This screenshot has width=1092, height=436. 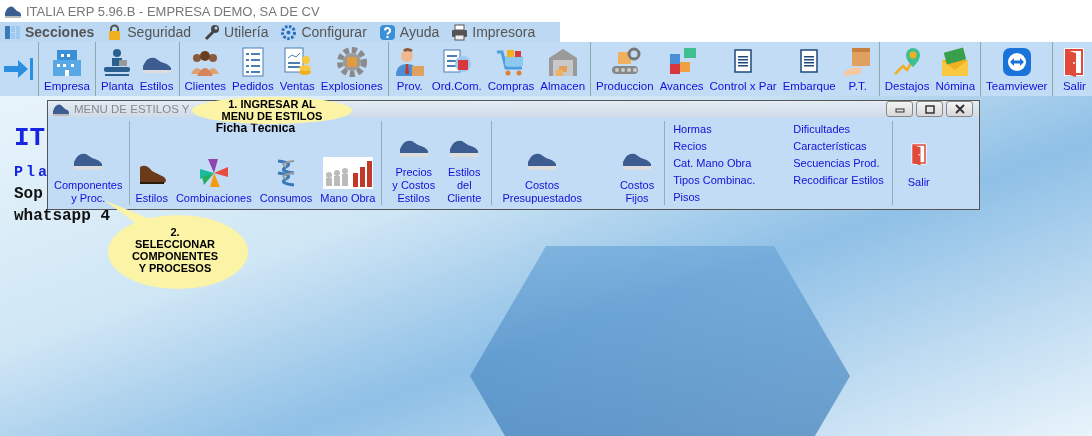 What do you see at coordinates (19, 69) in the screenshot?
I see `arrow-right-icon` at bounding box center [19, 69].